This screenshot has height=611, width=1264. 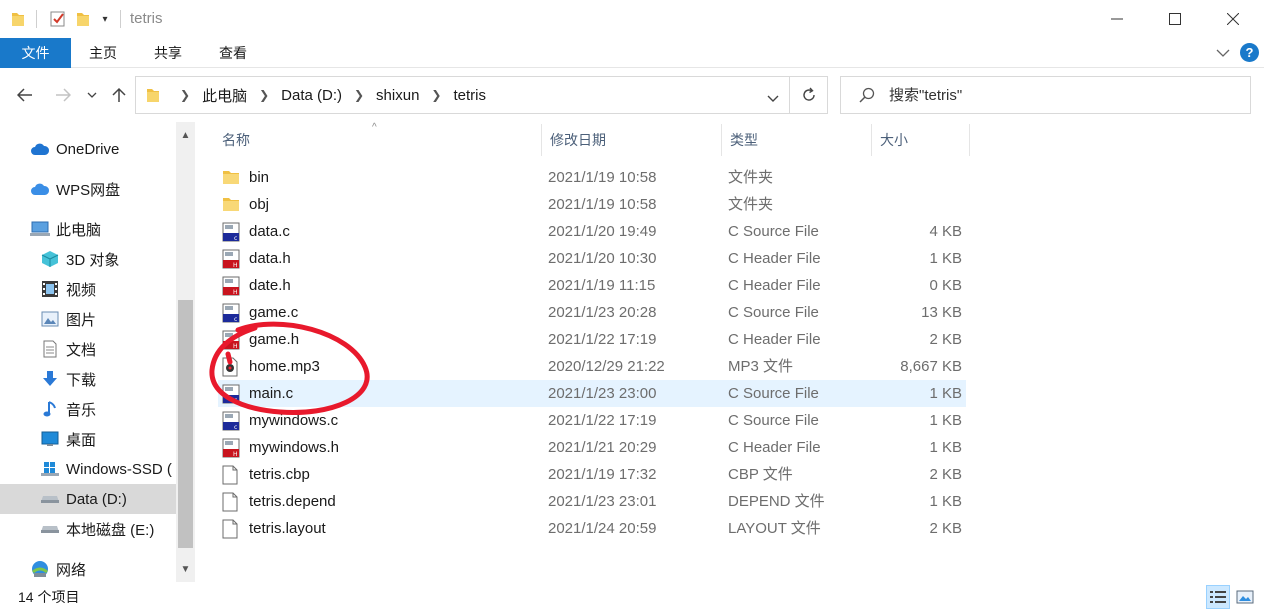 I want to click on table-row: Hdata.h 2021/1/20 10:30 C Header File 1 KB, so click(x=592, y=258).